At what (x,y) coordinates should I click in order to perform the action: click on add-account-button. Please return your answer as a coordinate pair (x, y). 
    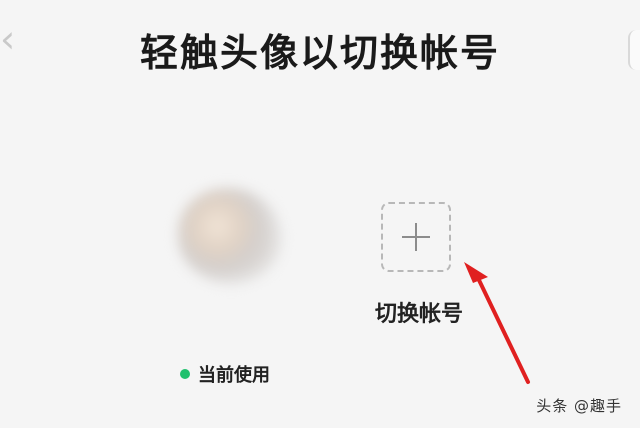
    Looking at the image, I should click on (416, 237).